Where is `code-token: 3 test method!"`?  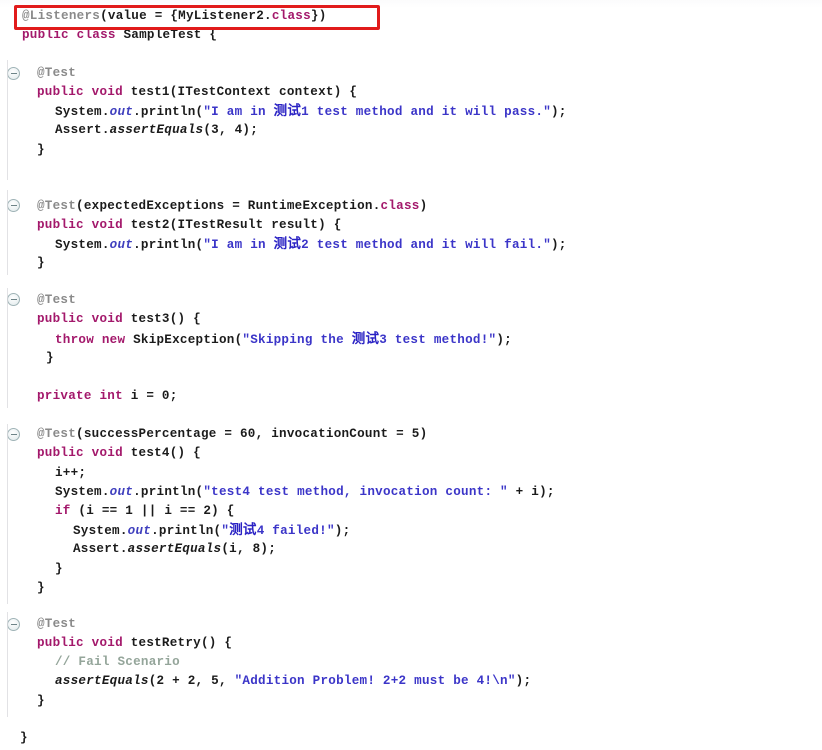 code-token: 3 test method!" is located at coordinates (438, 340).